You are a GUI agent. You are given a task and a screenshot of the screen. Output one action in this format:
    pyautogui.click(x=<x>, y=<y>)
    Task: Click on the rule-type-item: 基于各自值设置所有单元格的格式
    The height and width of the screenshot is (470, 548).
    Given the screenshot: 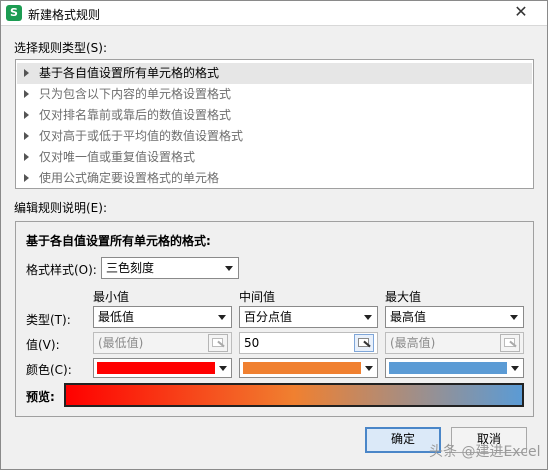 What is the action you would take?
    pyautogui.click(x=274, y=73)
    